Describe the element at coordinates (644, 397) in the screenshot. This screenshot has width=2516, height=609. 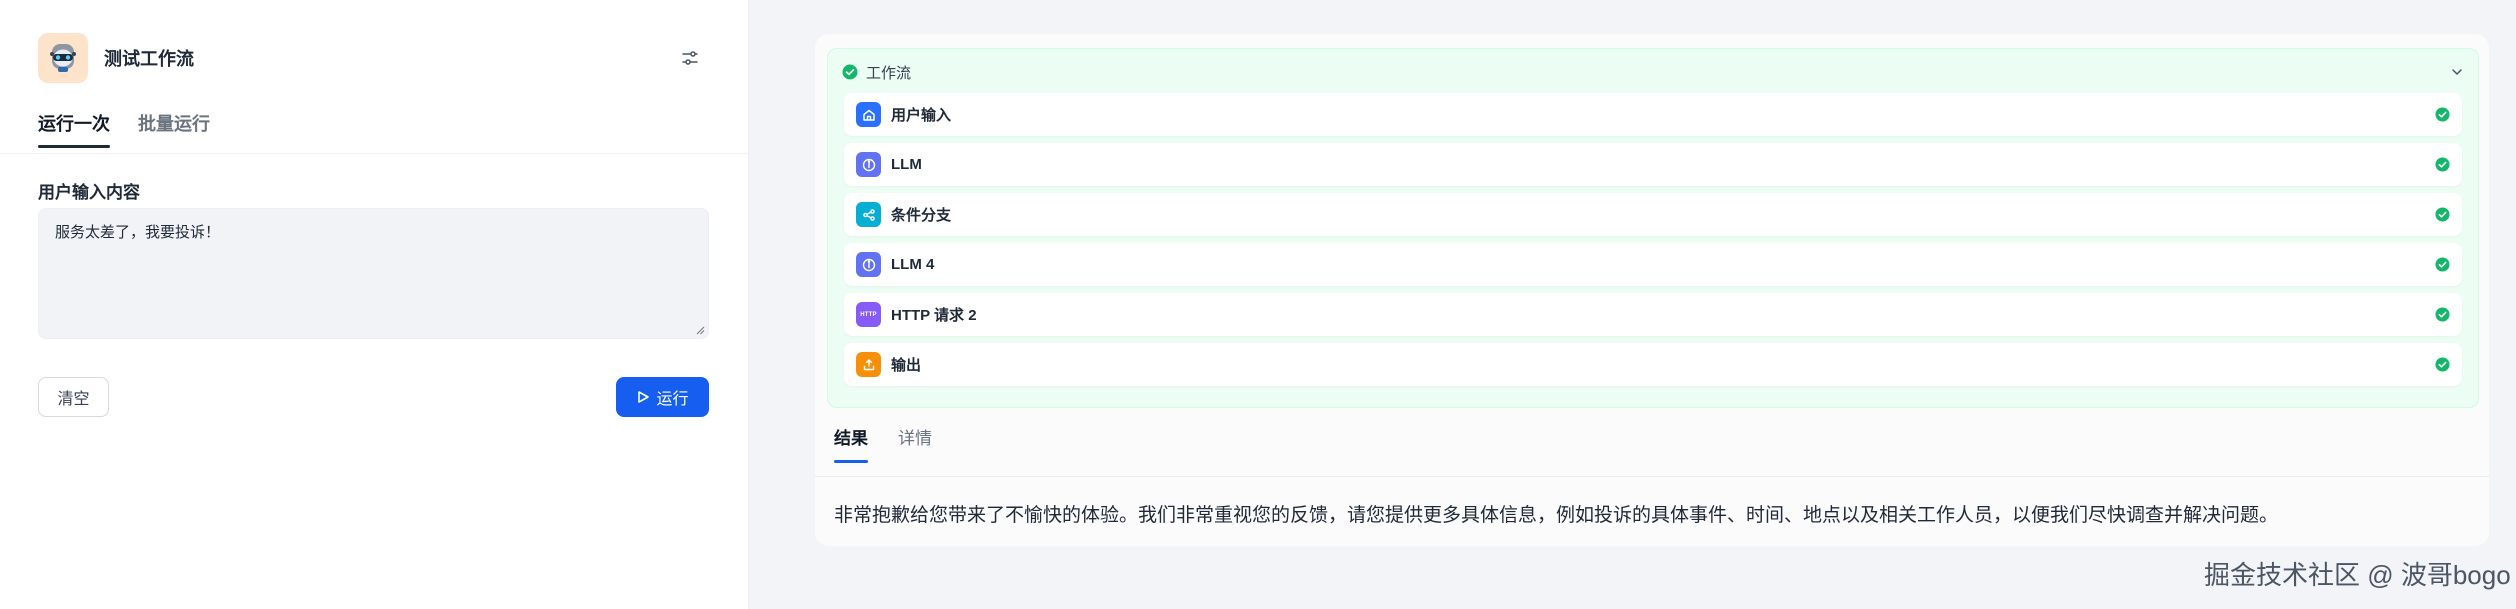
I see `play-icon` at that location.